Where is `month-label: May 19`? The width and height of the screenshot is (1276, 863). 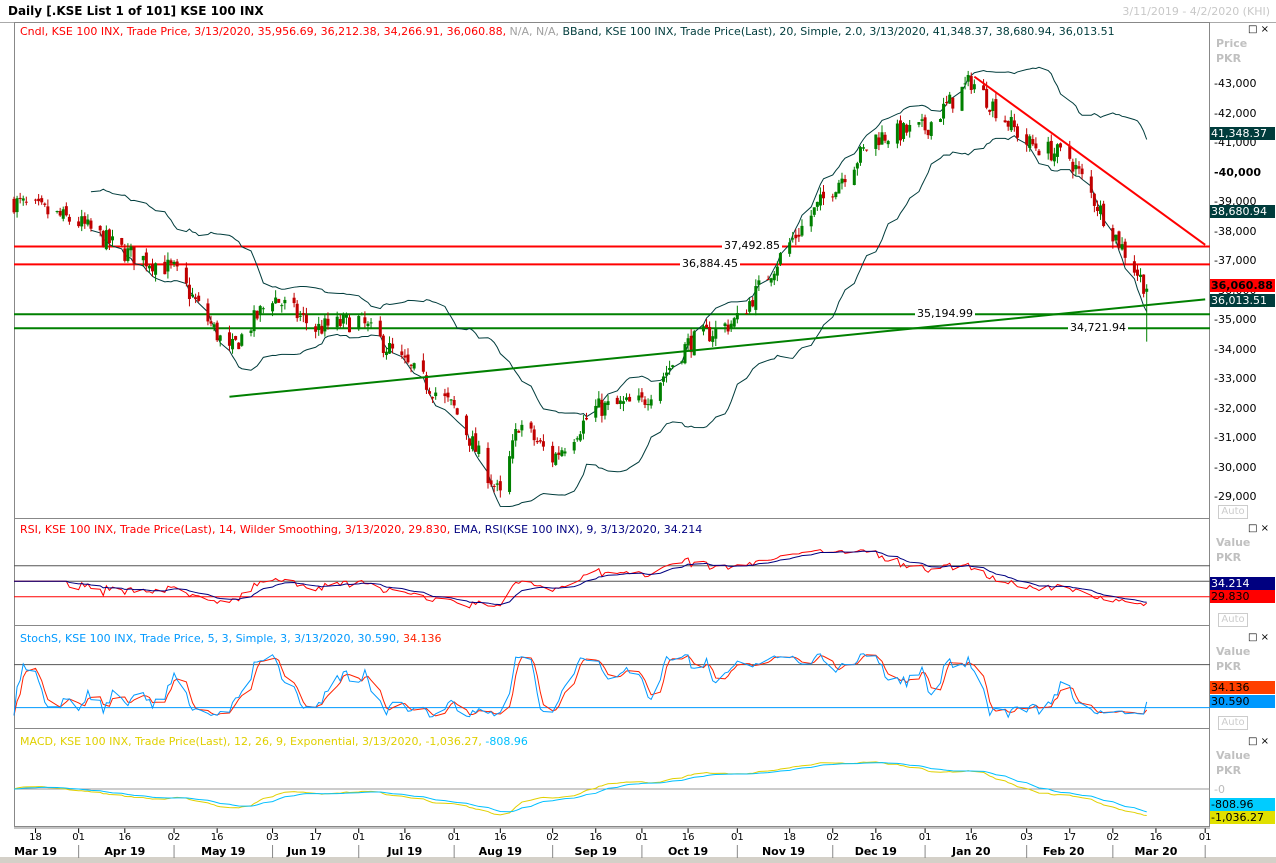
month-label: May 19 is located at coordinates (223, 851).